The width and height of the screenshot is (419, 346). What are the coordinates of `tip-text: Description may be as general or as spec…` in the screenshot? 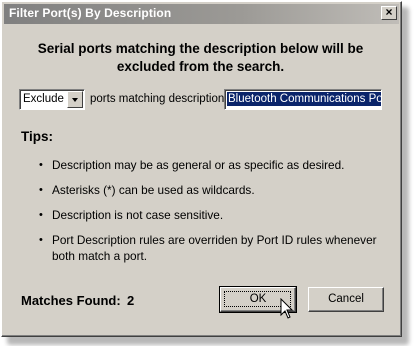 It's located at (198, 165).